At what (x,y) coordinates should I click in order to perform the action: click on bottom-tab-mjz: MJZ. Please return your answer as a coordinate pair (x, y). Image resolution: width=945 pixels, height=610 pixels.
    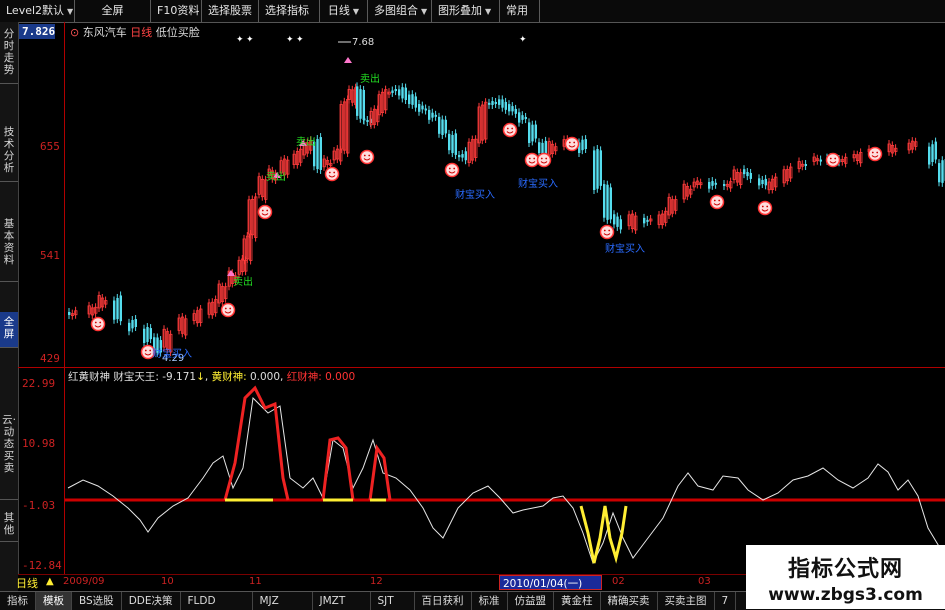
    Looking at the image, I should click on (283, 601).